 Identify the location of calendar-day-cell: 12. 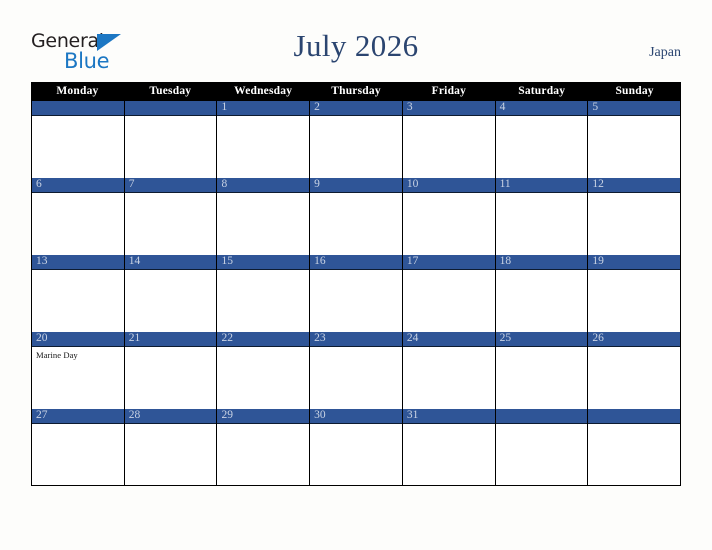
(634, 216).